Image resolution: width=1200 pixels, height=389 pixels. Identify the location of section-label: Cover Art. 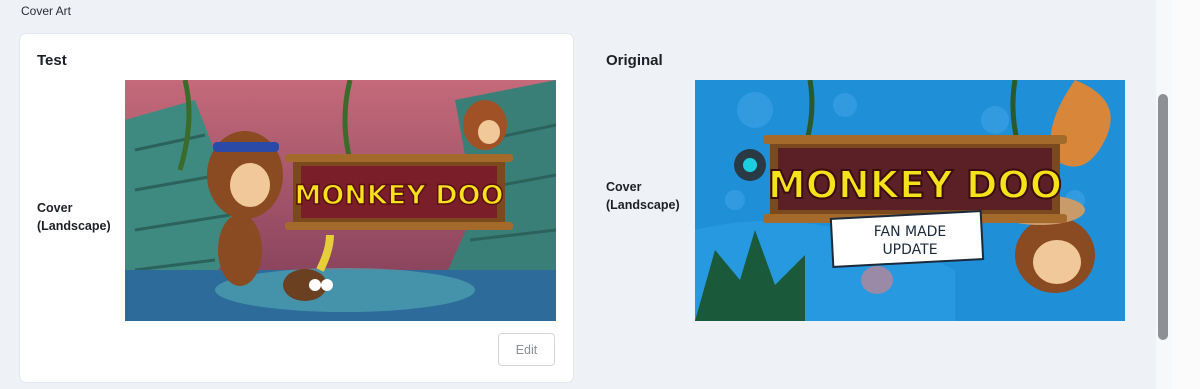
(46, 11).